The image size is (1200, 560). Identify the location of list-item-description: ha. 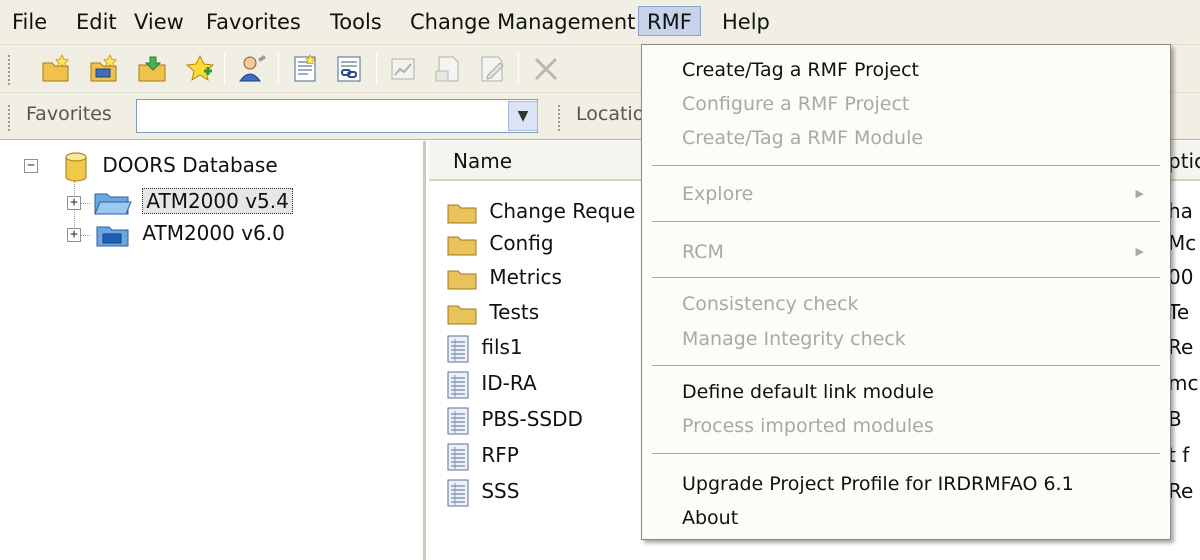
(1180, 211).